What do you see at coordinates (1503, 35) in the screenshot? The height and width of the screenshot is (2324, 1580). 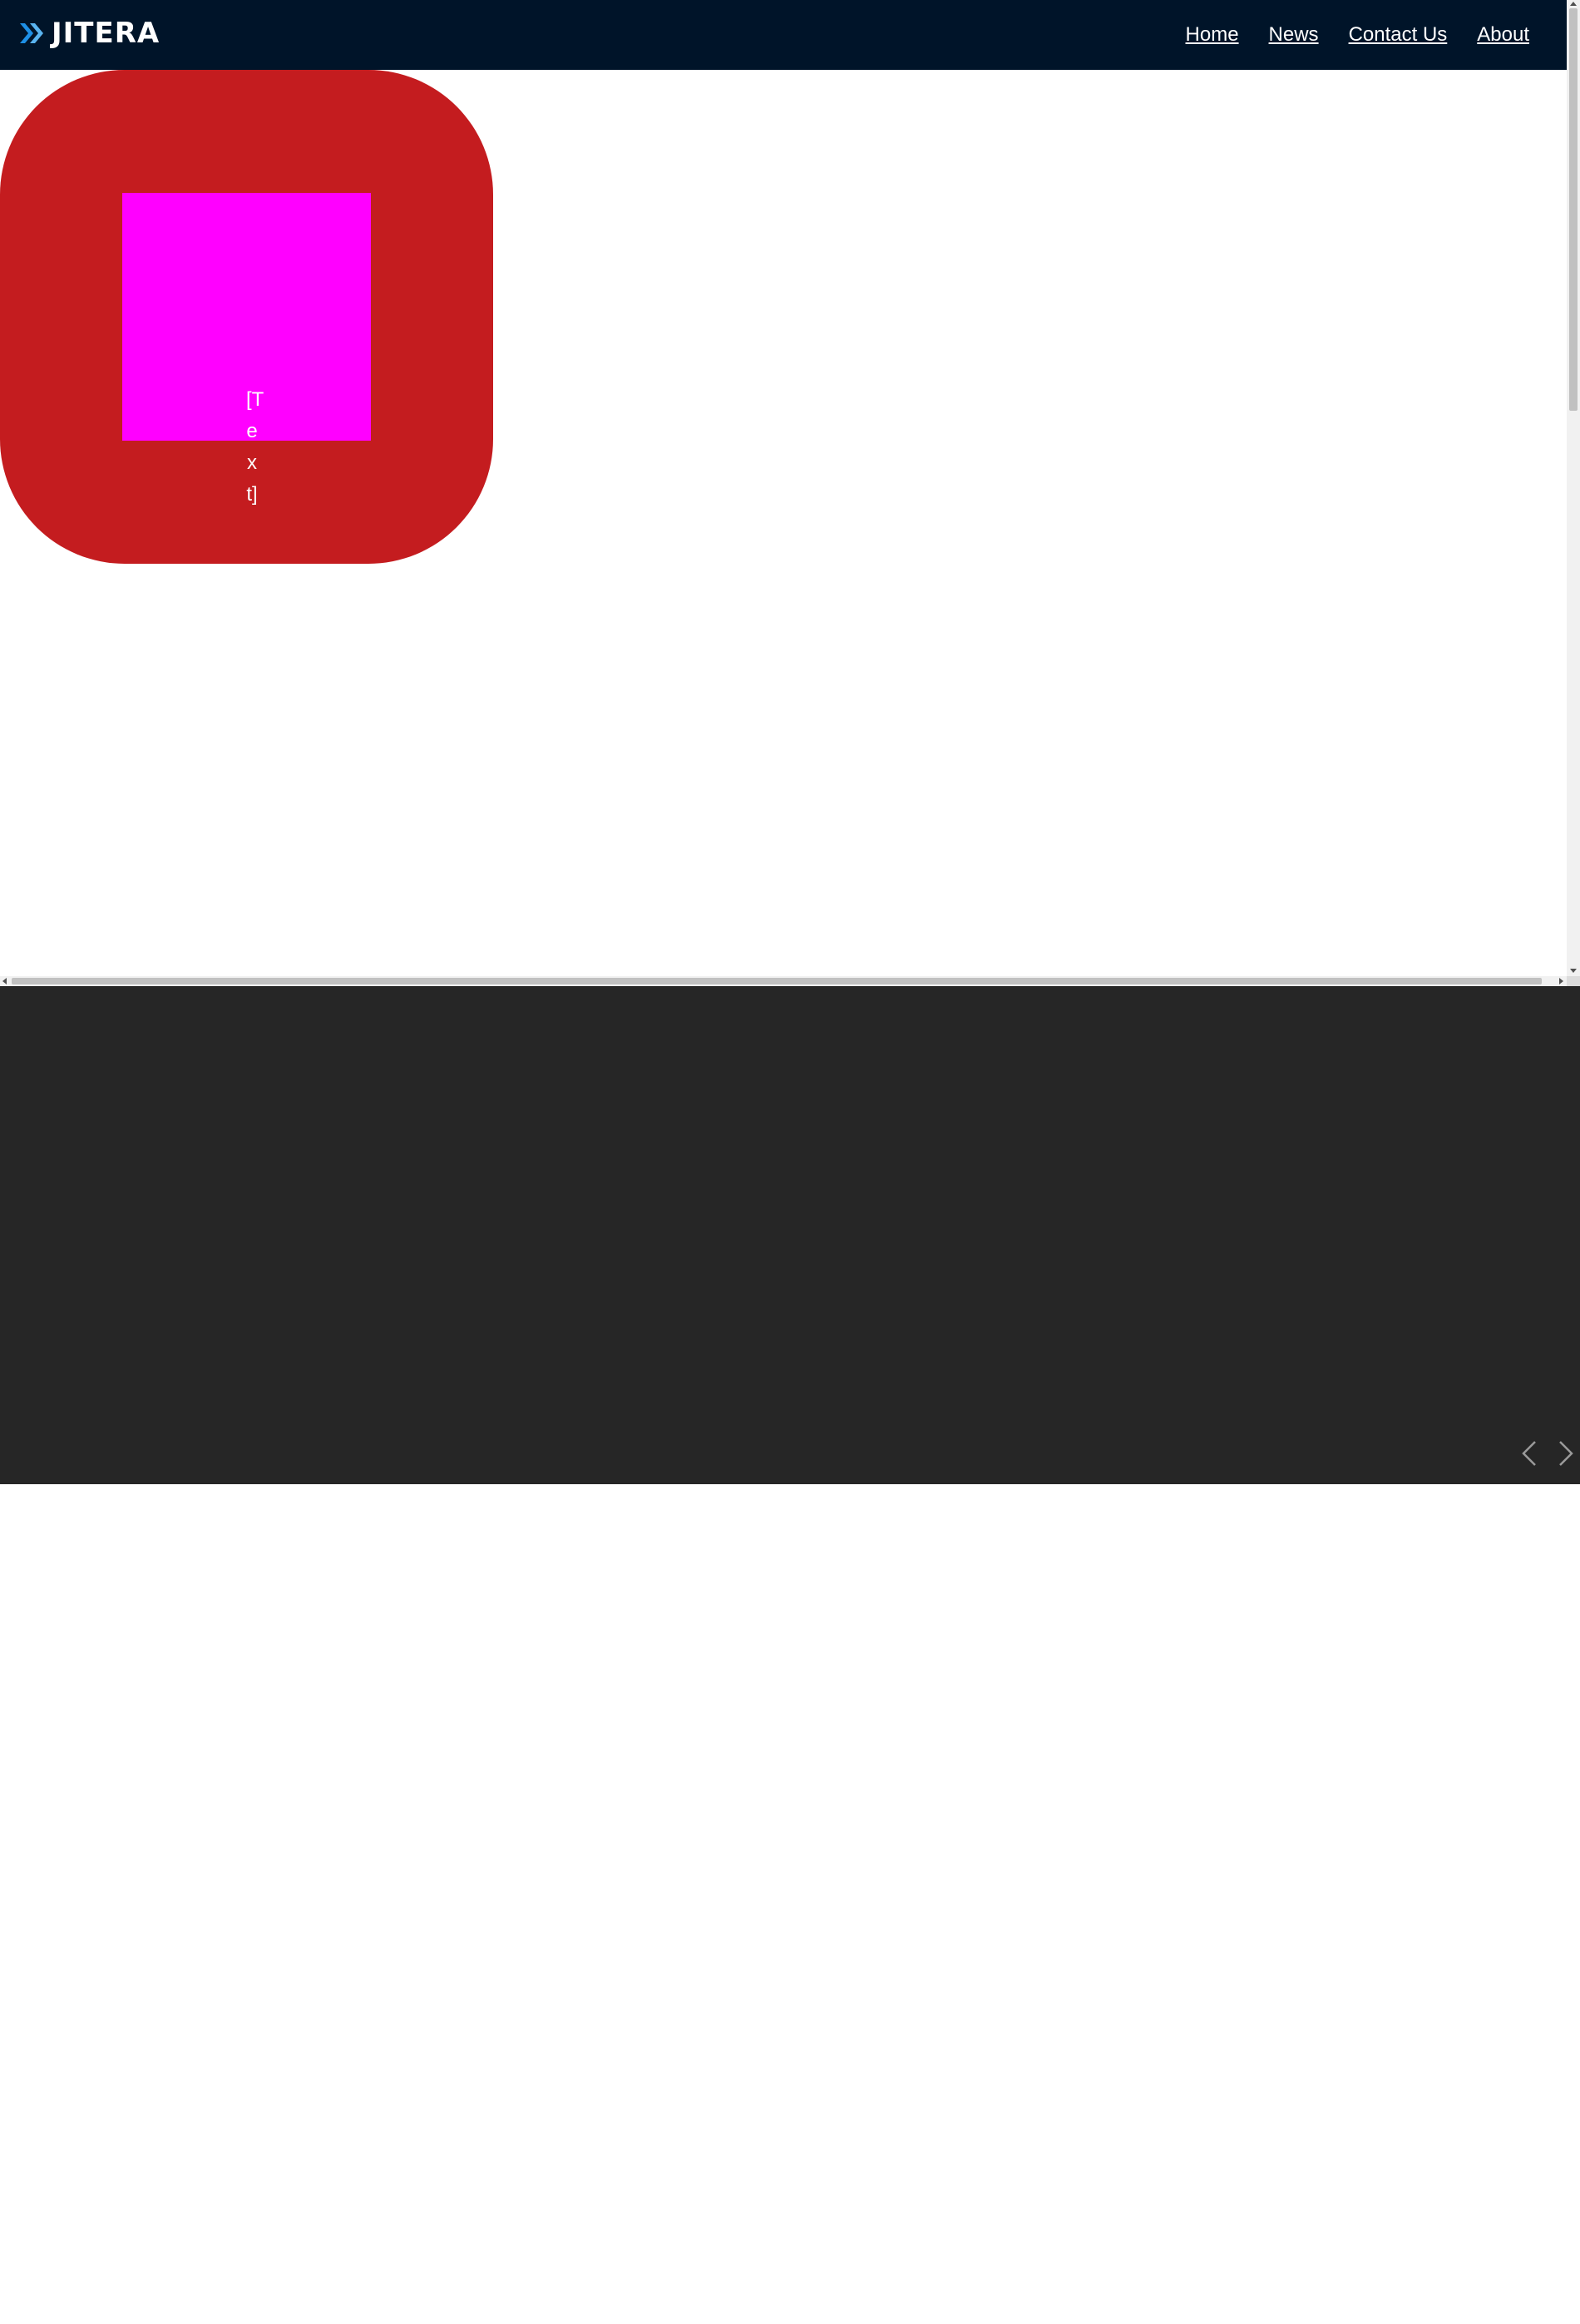 I see `nav-link-about: About` at bounding box center [1503, 35].